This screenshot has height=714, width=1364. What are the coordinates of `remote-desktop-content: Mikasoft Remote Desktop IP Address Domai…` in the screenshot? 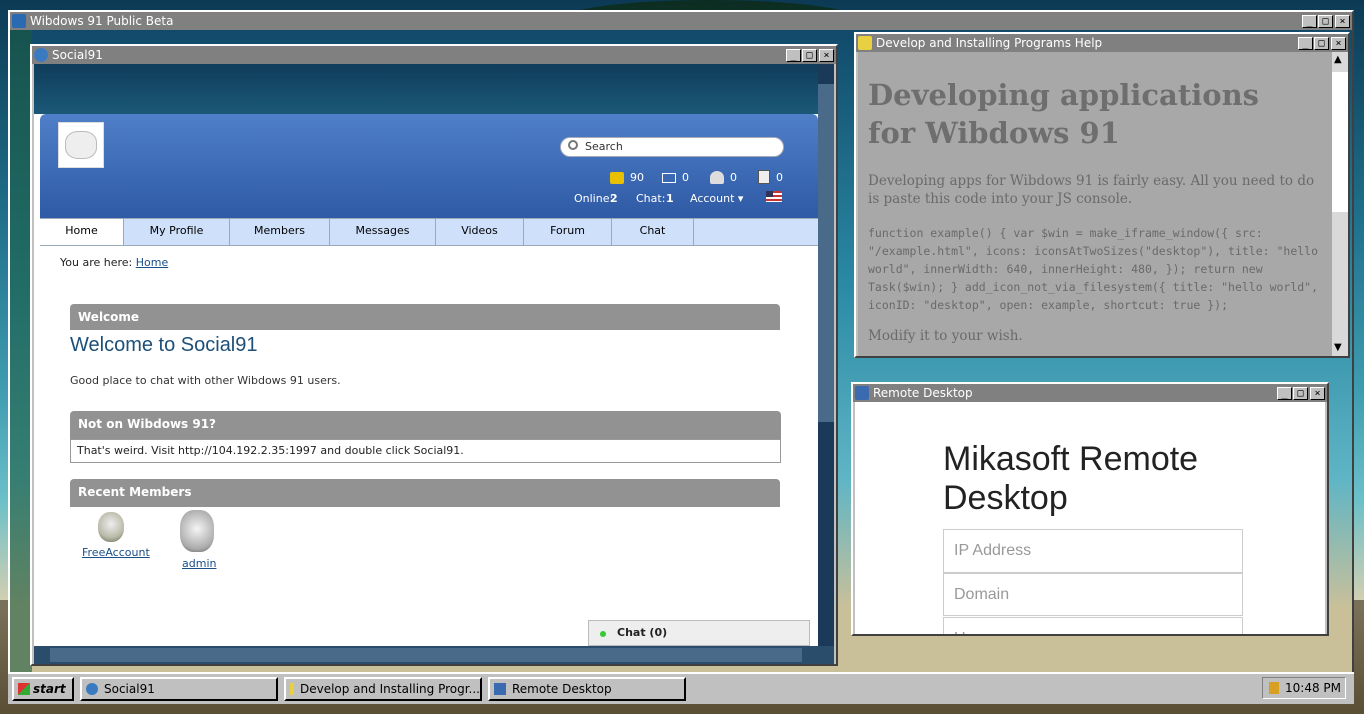 It's located at (1090, 518).